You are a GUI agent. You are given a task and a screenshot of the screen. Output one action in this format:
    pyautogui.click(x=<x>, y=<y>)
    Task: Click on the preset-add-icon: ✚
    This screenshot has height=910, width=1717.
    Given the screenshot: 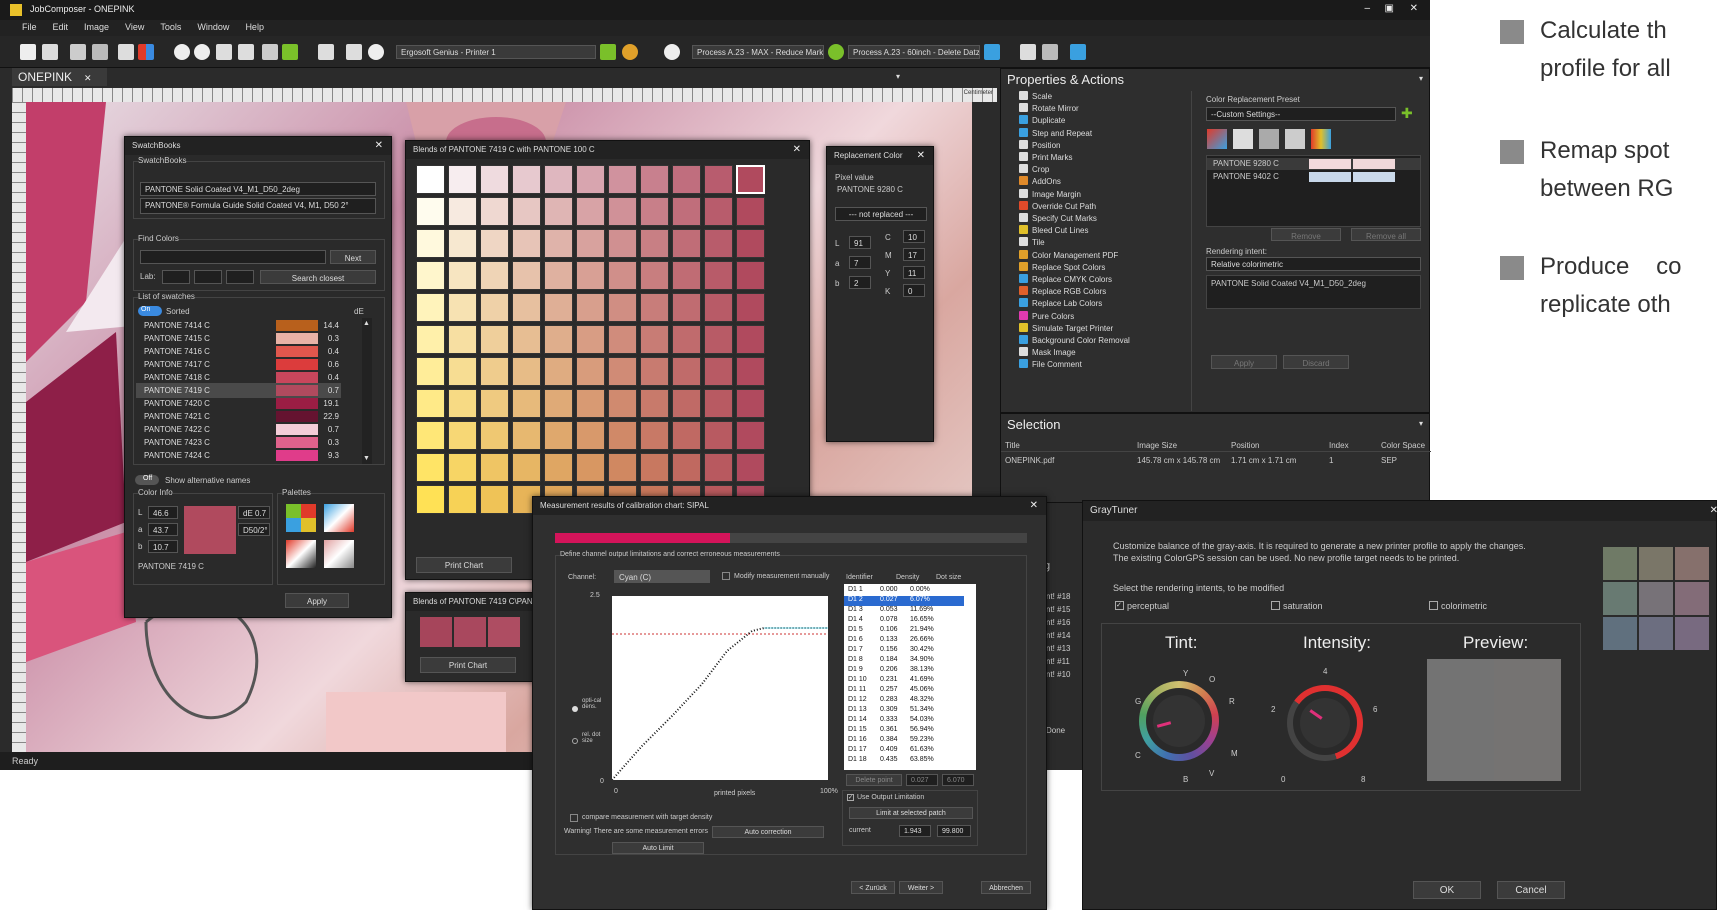 What is the action you would take?
    pyautogui.click(x=1407, y=113)
    